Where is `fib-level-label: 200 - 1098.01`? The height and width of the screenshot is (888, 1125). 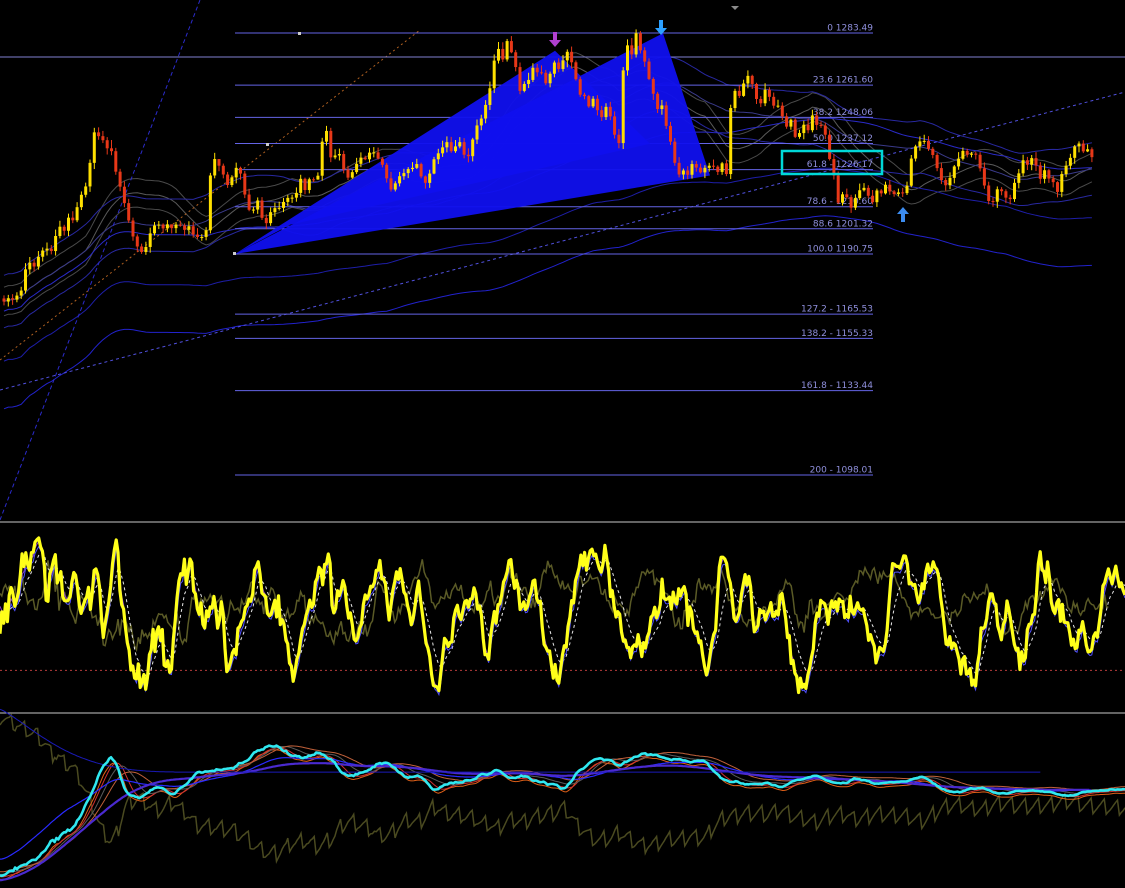
fib-level-label: 200 - 1098.01 is located at coordinates (841, 471).